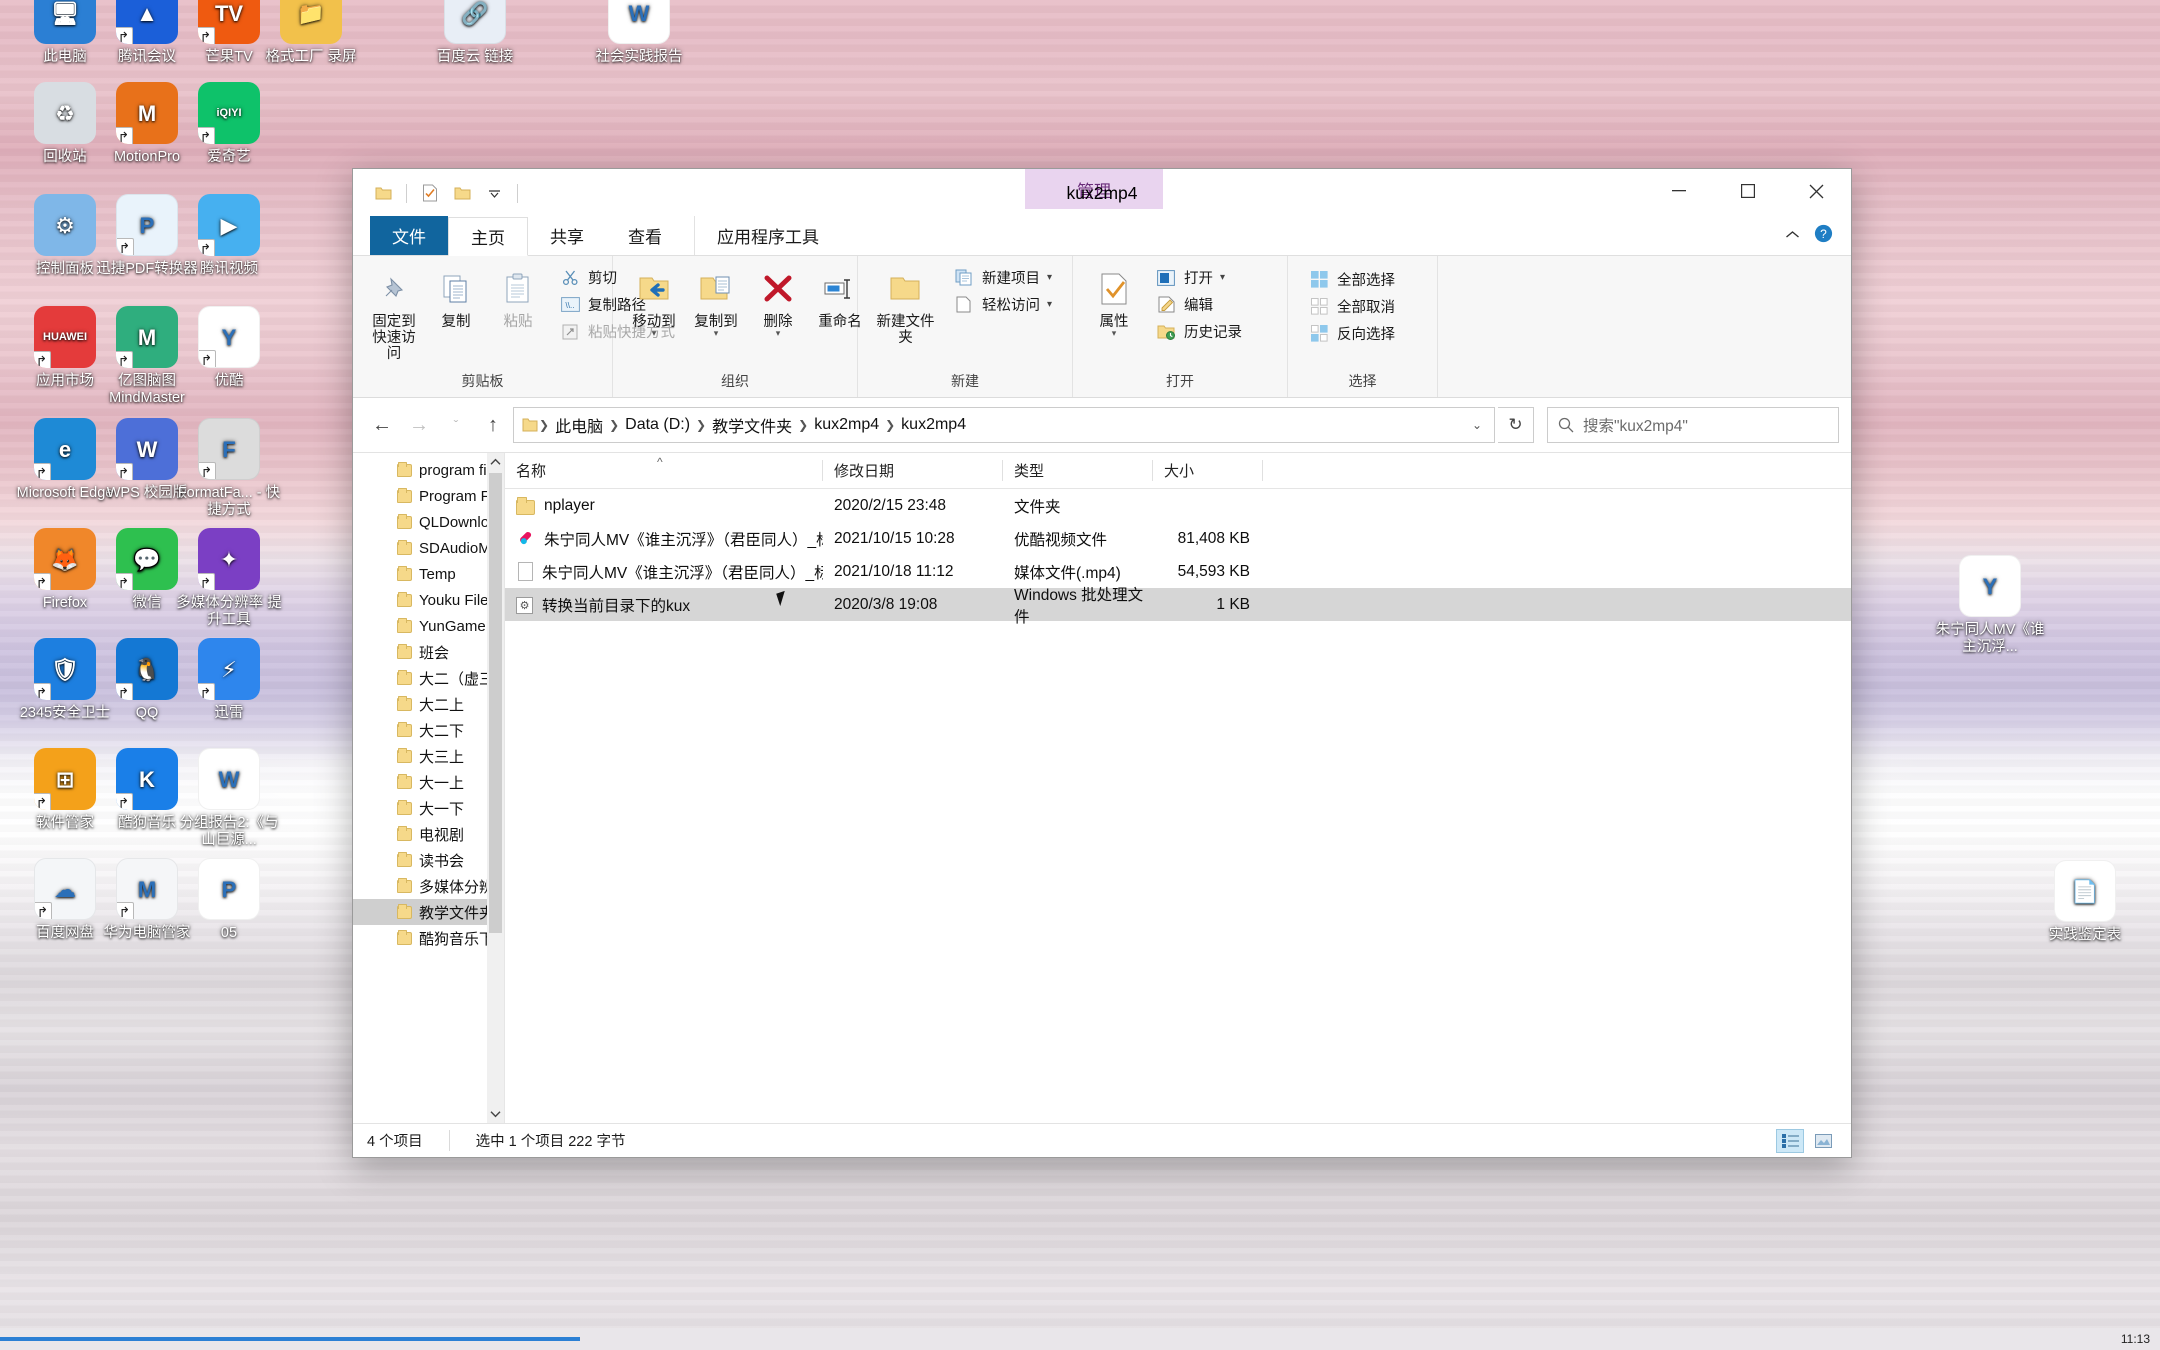 Image resolution: width=2160 pixels, height=1350 pixels. I want to click on easy-access-button: 轻松访问 ▾, so click(1002, 304).